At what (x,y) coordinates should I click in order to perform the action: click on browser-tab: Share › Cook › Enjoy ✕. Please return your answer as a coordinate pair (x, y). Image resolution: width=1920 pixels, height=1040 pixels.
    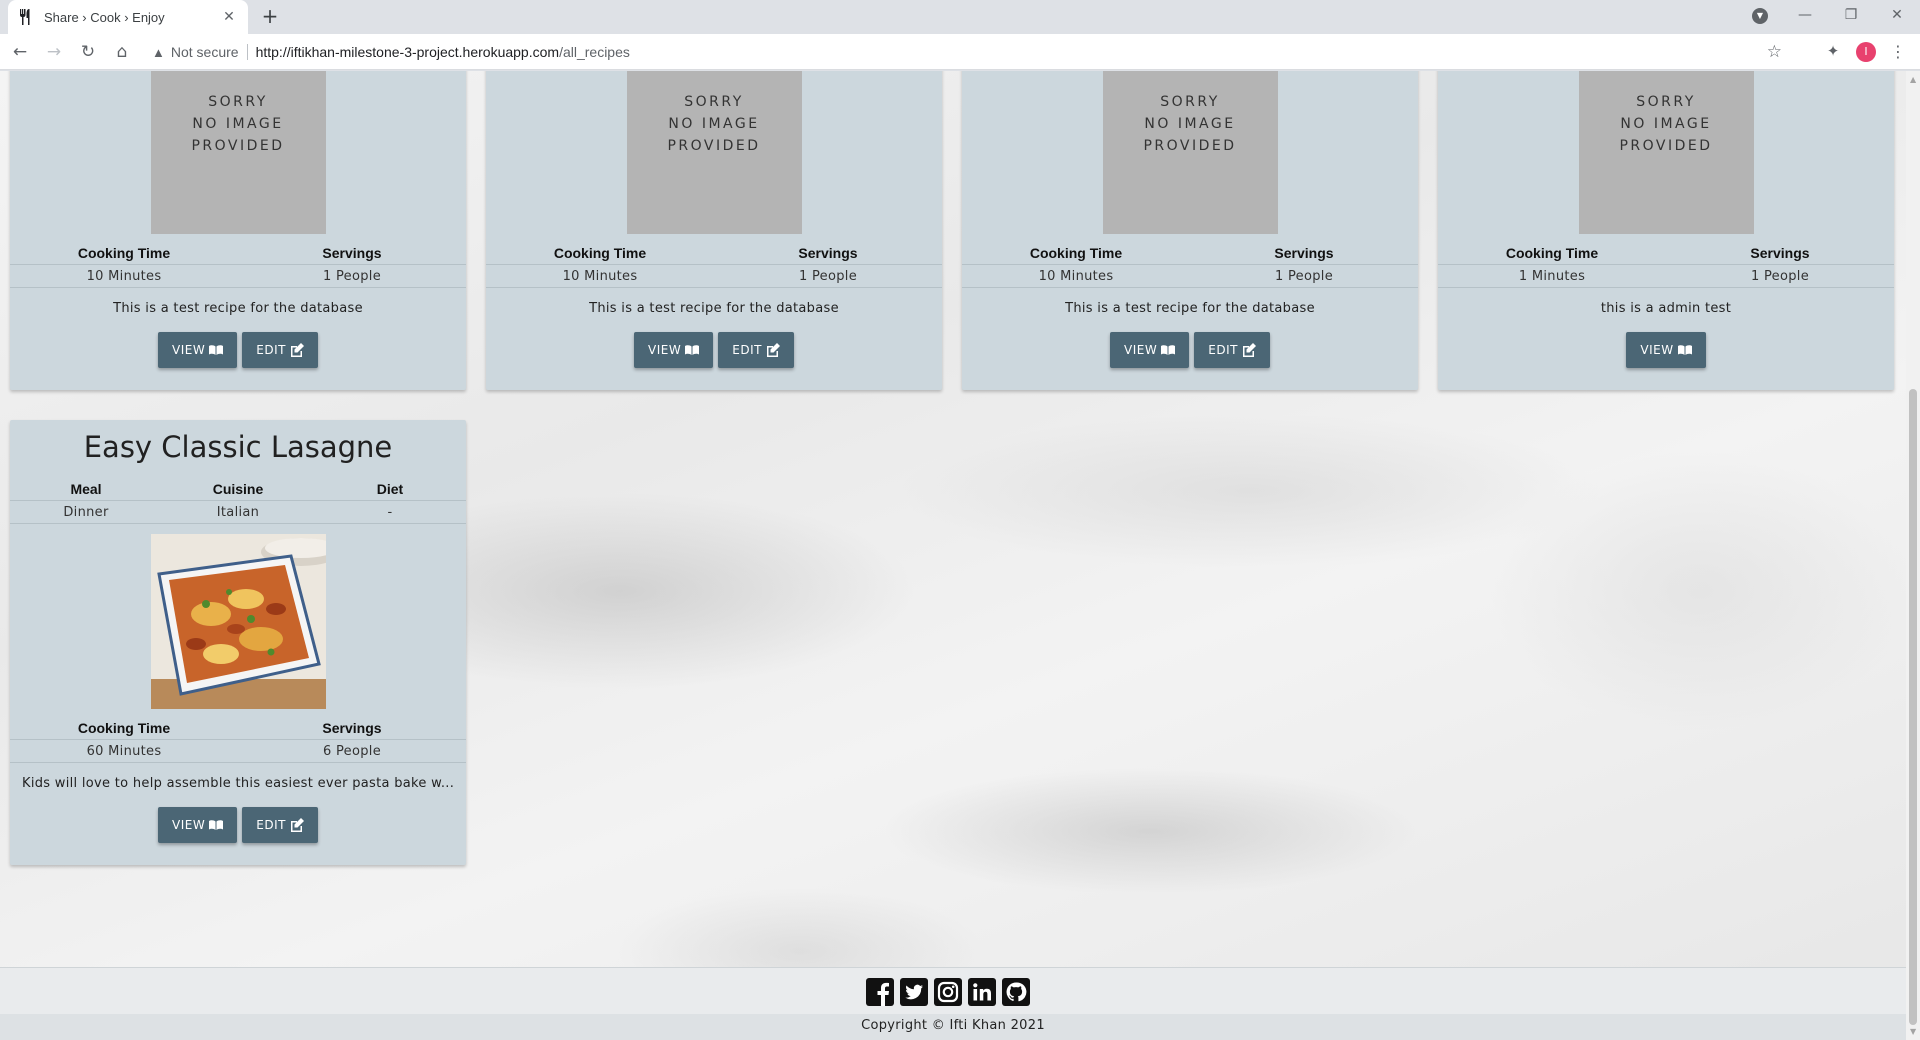
    Looking at the image, I should click on (128, 17).